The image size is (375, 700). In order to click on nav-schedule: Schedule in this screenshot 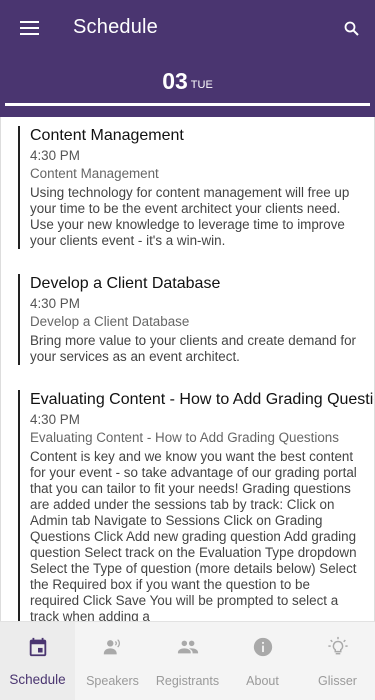, I will do `click(37, 661)`.